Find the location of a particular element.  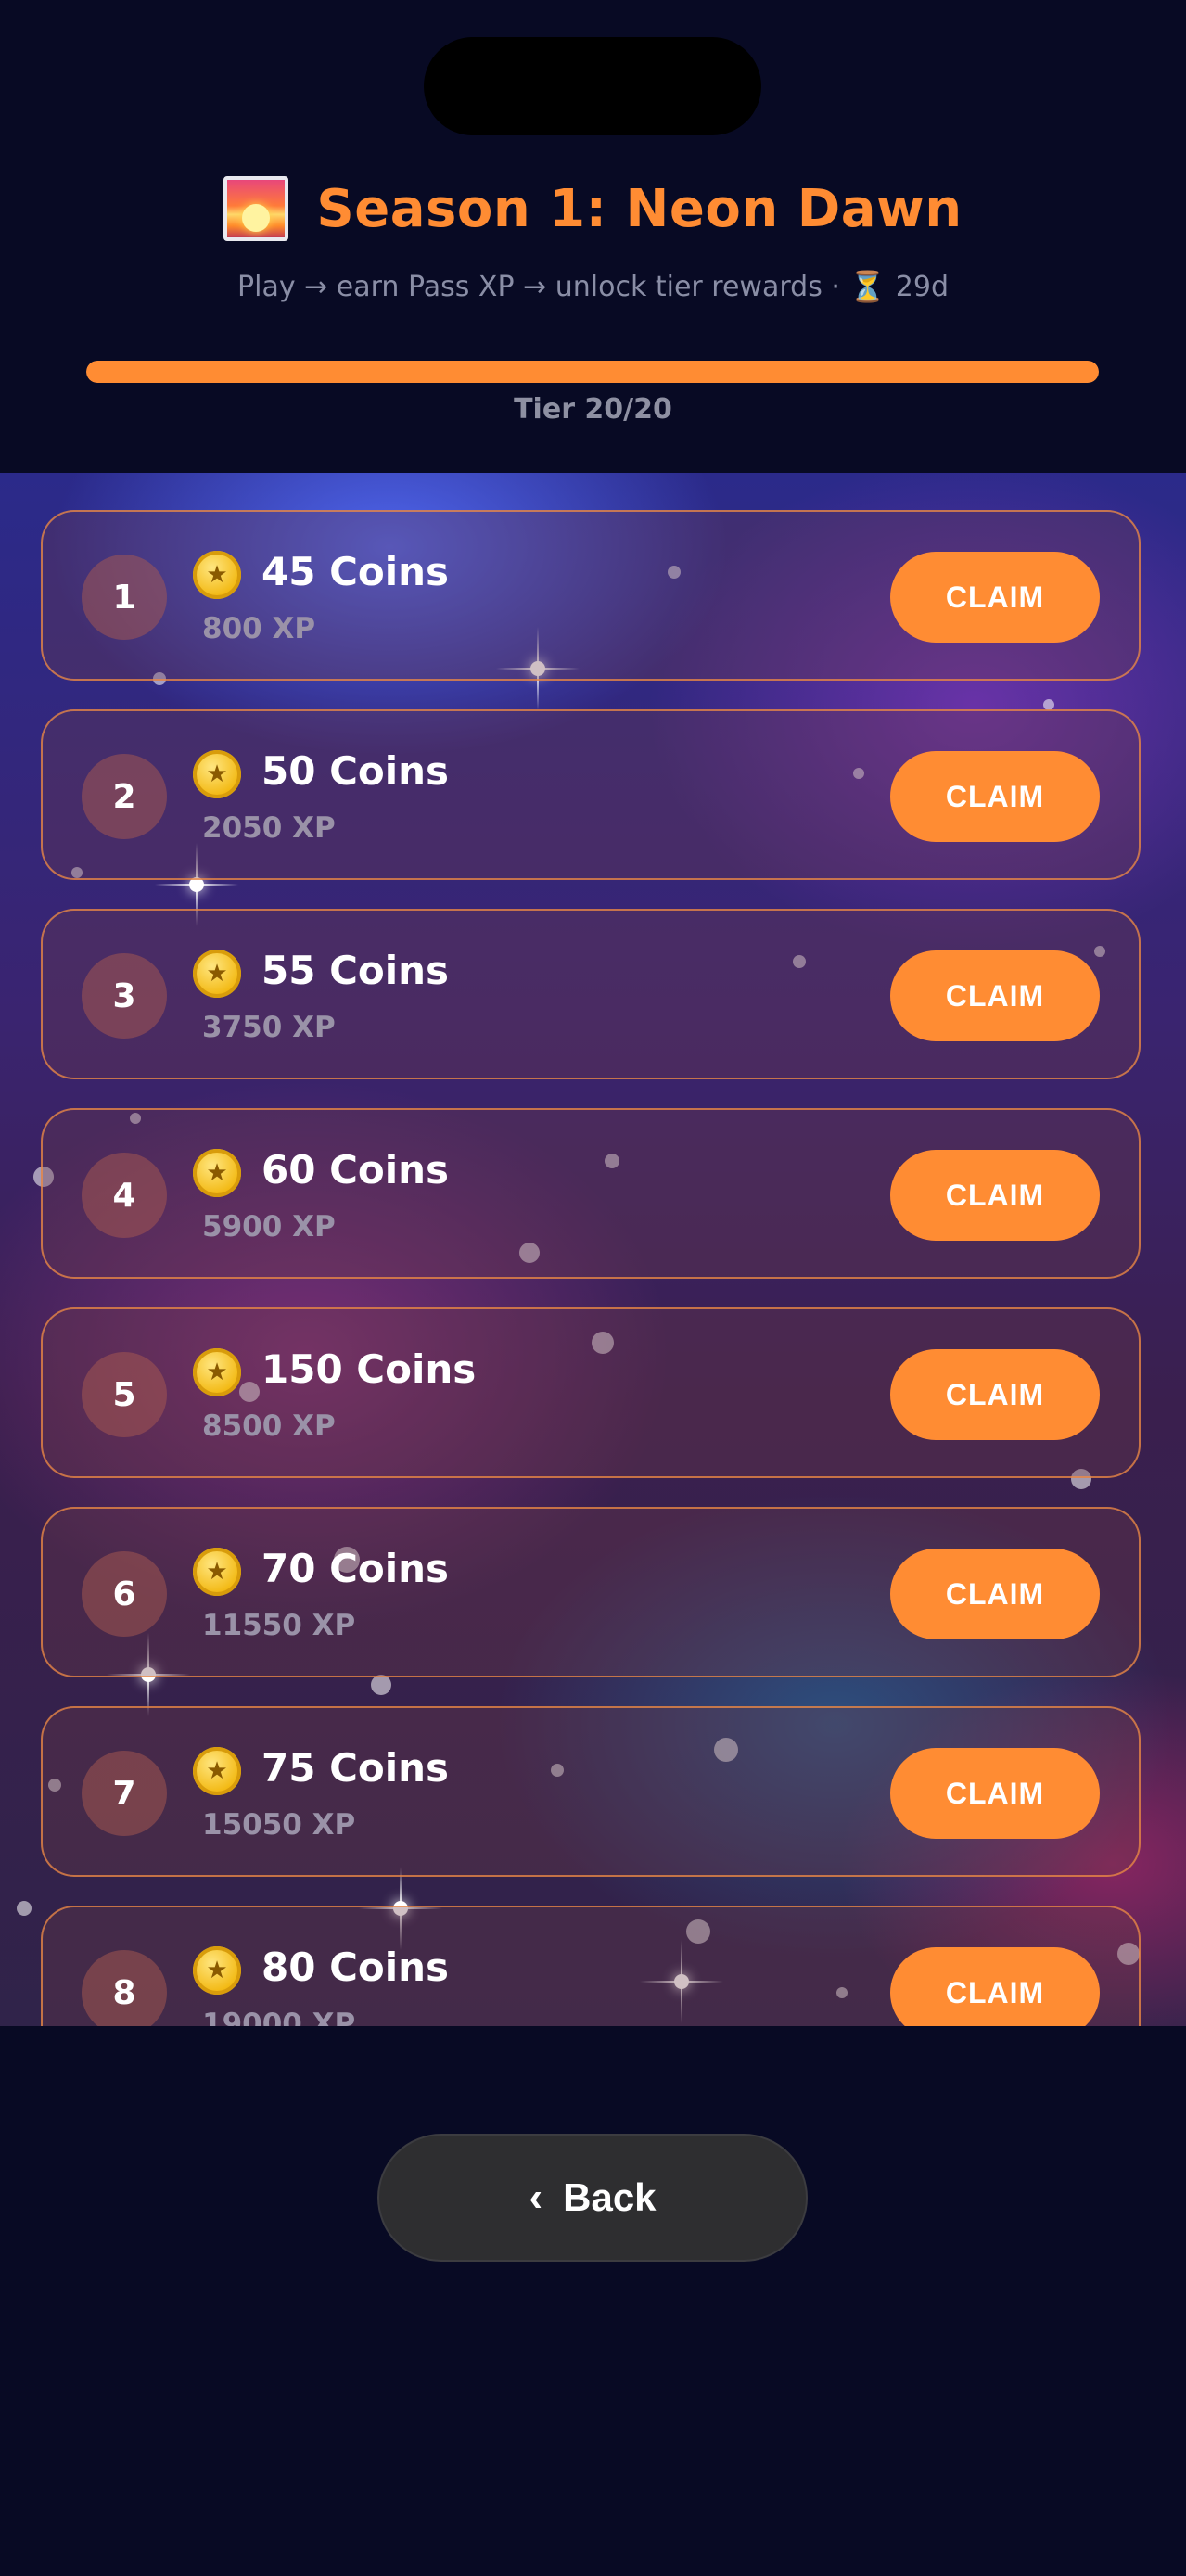

tier-row: 7 ★ 75 Coins 15050 XP CLAIM is located at coordinates (591, 1792).